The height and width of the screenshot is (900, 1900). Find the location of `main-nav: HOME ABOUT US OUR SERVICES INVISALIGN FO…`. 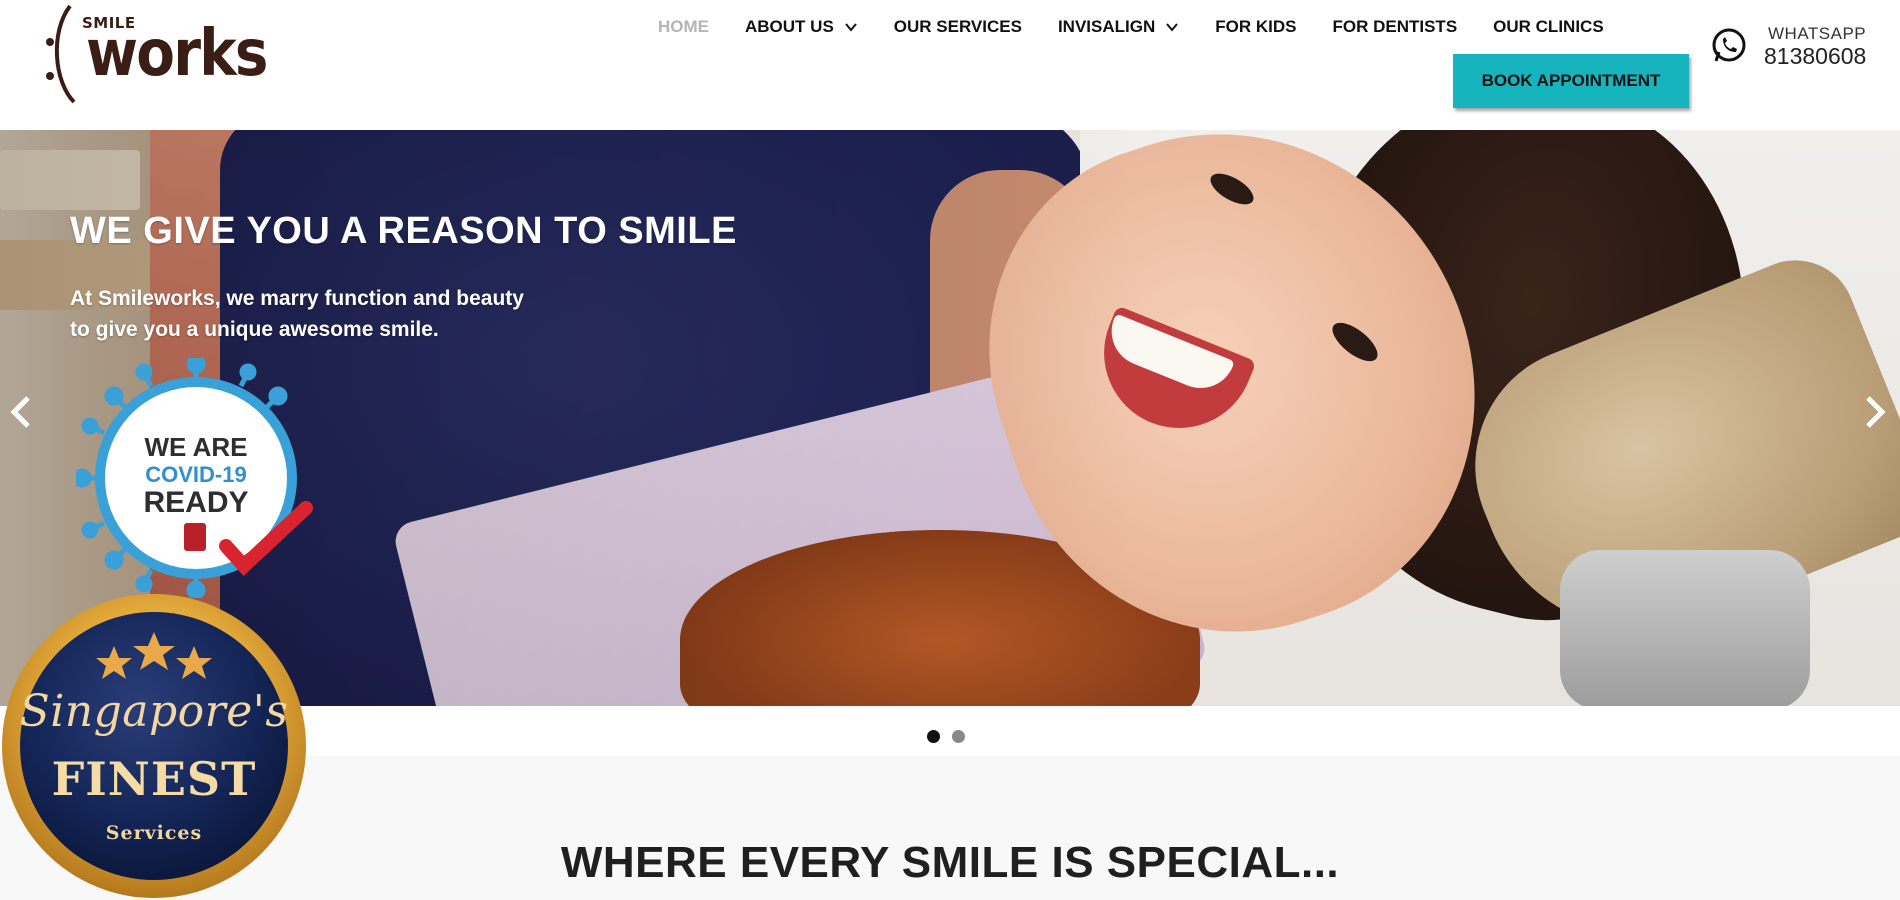

main-nav: HOME ABOUT US OUR SERVICES INVISALIGN FO… is located at coordinates (1131, 27).